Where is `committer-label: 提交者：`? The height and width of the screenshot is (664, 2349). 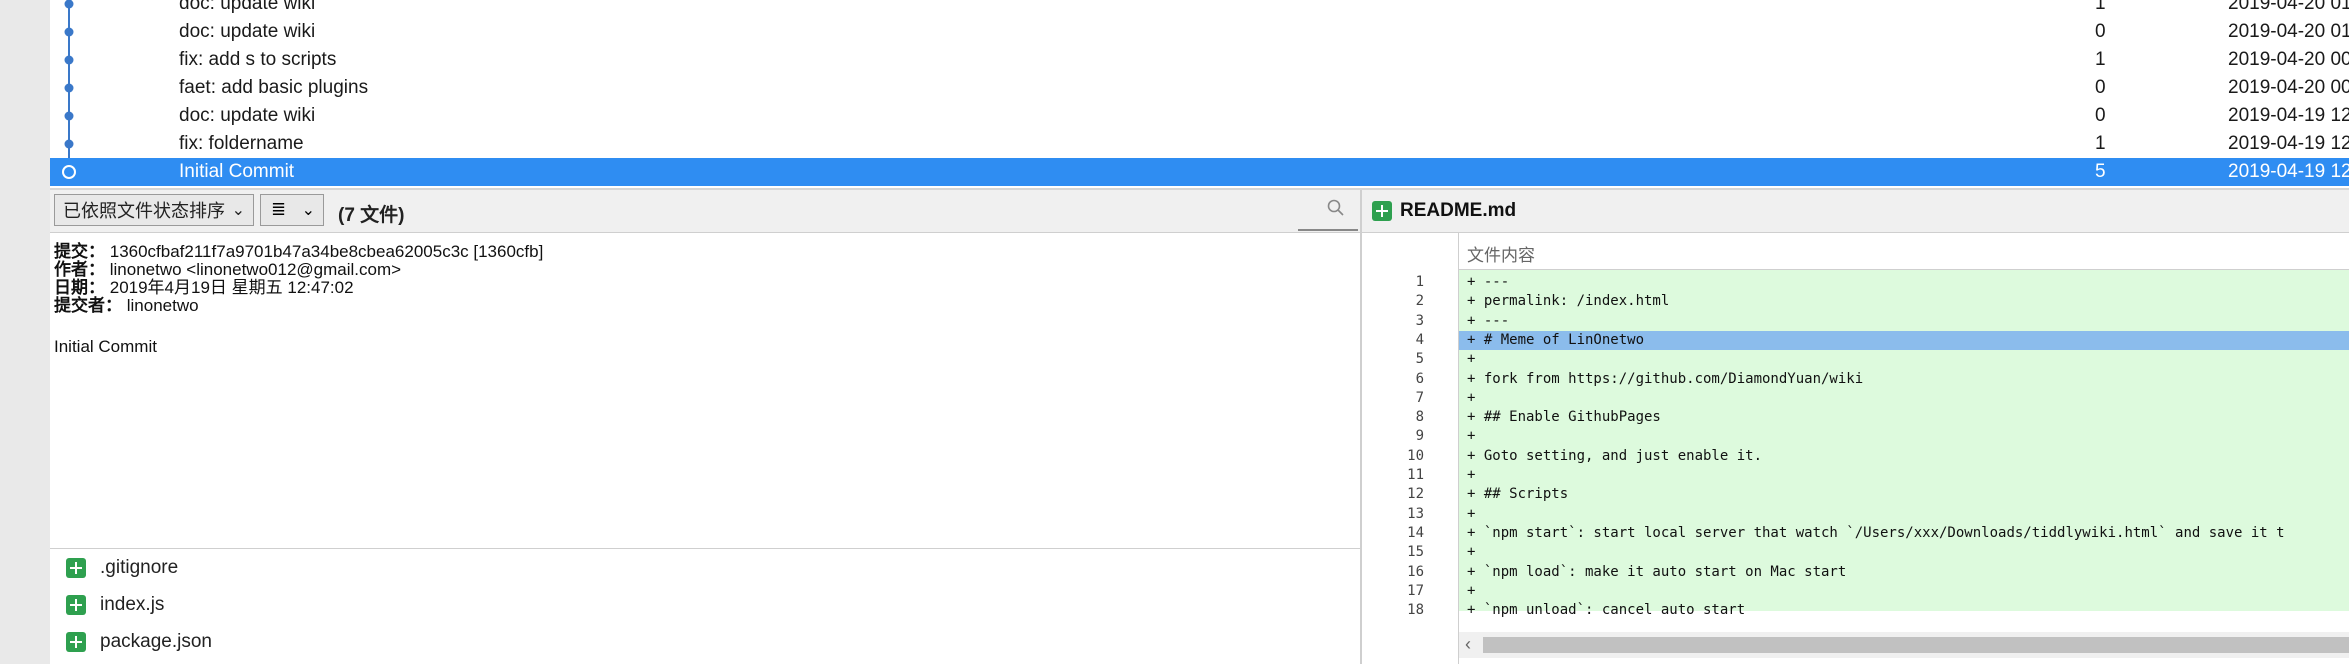
committer-label: 提交者： is located at coordinates (88, 305).